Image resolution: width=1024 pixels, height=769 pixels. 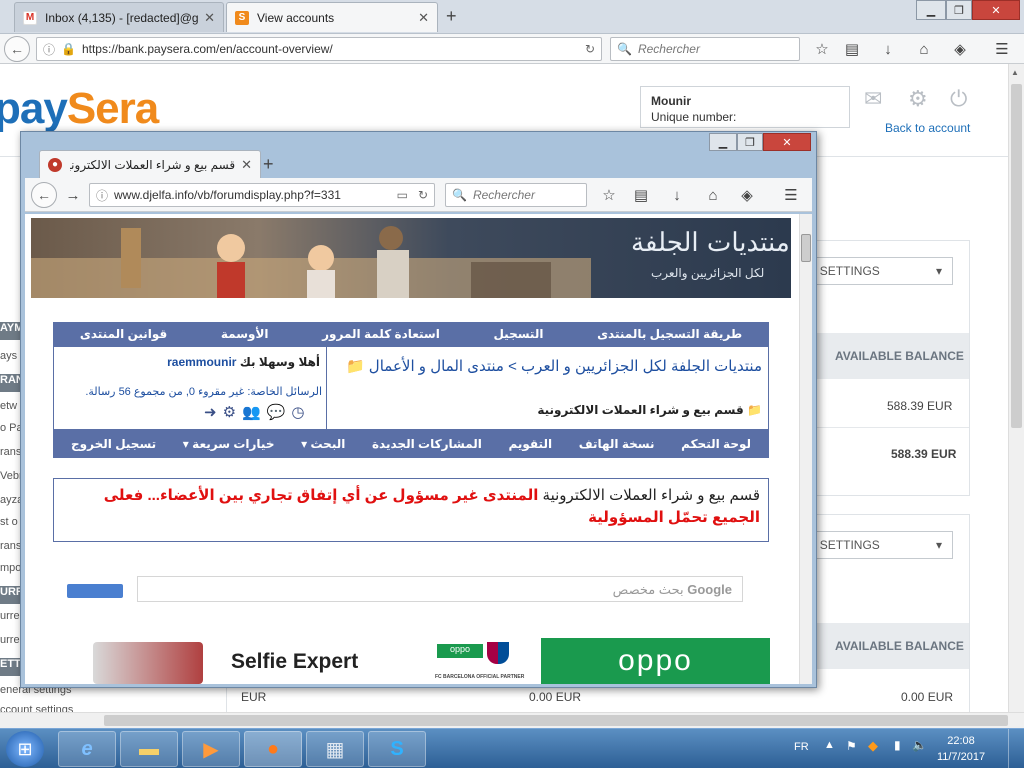 I want to click on sidebar-item: Vebr, so click(x=11, y=476).